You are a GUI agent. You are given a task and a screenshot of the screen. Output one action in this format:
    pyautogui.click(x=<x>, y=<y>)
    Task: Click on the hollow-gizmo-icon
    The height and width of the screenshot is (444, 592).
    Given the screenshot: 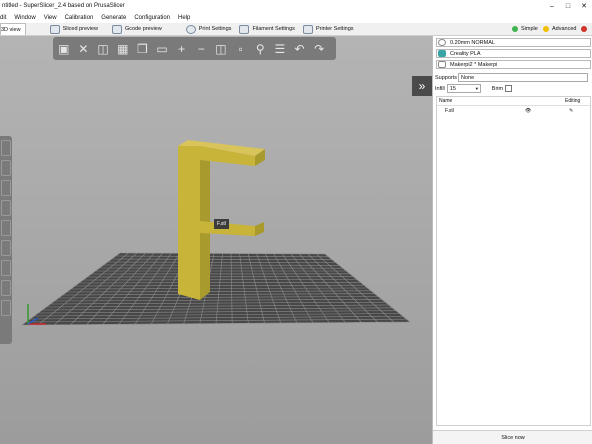 What is the action you would take?
    pyautogui.click(x=6, y=248)
    